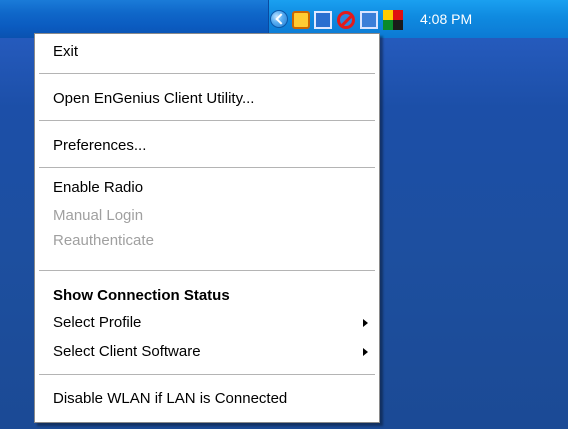 The width and height of the screenshot is (568, 429). Describe the element at coordinates (207, 216) in the screenshot. I see `menu-item-manual-login: Manual Login` at that location.